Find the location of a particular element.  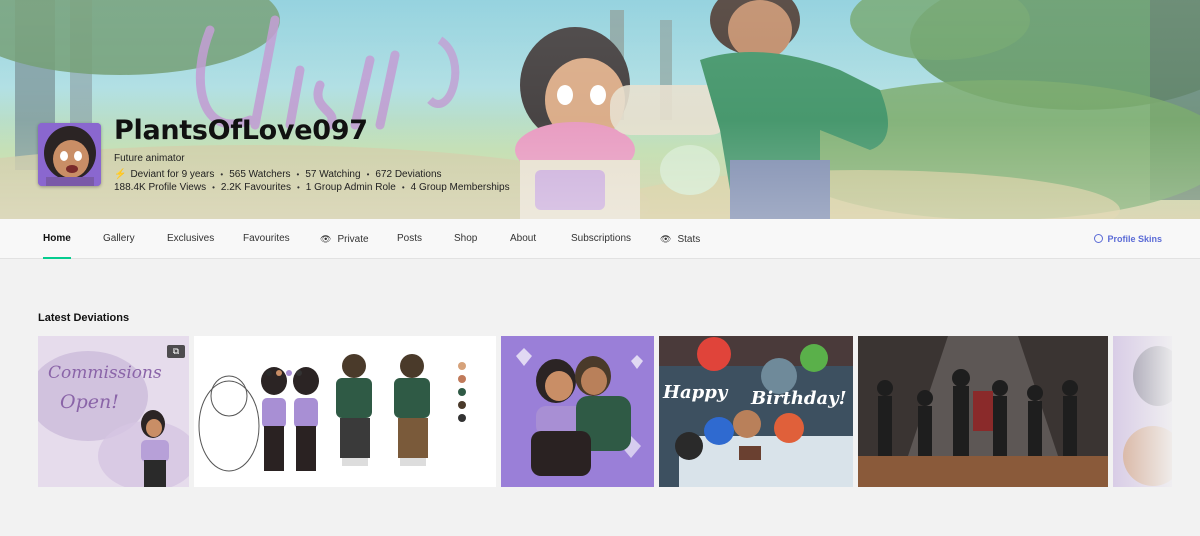

happy-text: Happy is located at coordinates (695, 392).